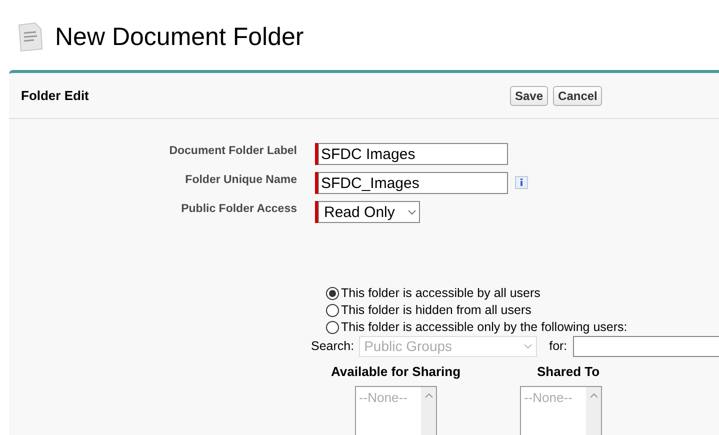 The height and width of the screenshot is (435, 719). What do you see at coordinates (440, 293) in the screenshot?
I see `radio-label: This folder is accessible by all users` at bounding box center [440, 293].